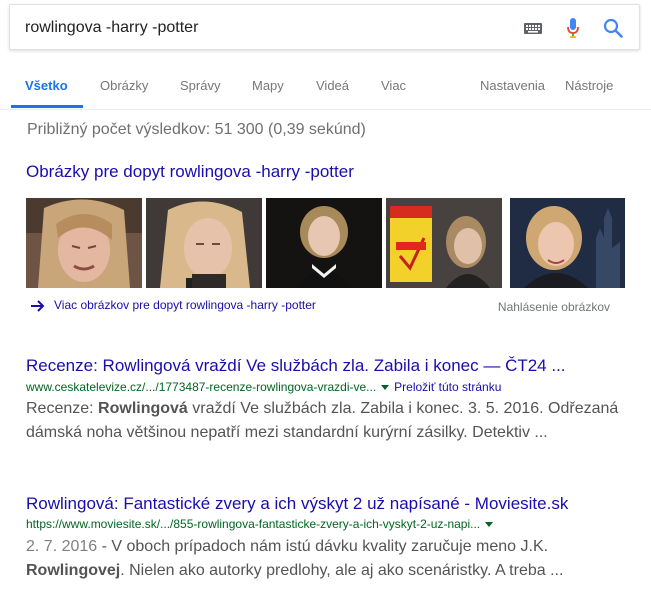  Describe the element at coordinates (47, 106) in the screenshot. I see `active-tab-indicator` at that location.